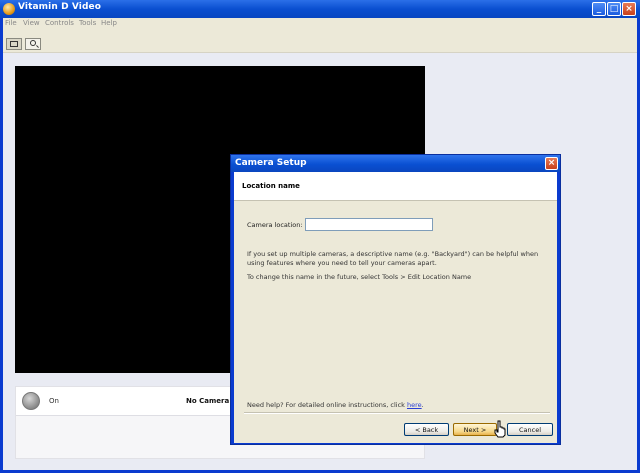 The height and width of the screenshot is (473, 640). I want to click on menu-tools: Tools, so click(87, 23).